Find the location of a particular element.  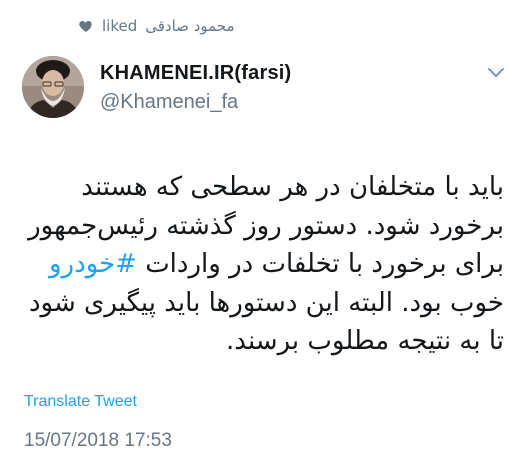

chevron-down-icon is located at coordinates (496, 73).